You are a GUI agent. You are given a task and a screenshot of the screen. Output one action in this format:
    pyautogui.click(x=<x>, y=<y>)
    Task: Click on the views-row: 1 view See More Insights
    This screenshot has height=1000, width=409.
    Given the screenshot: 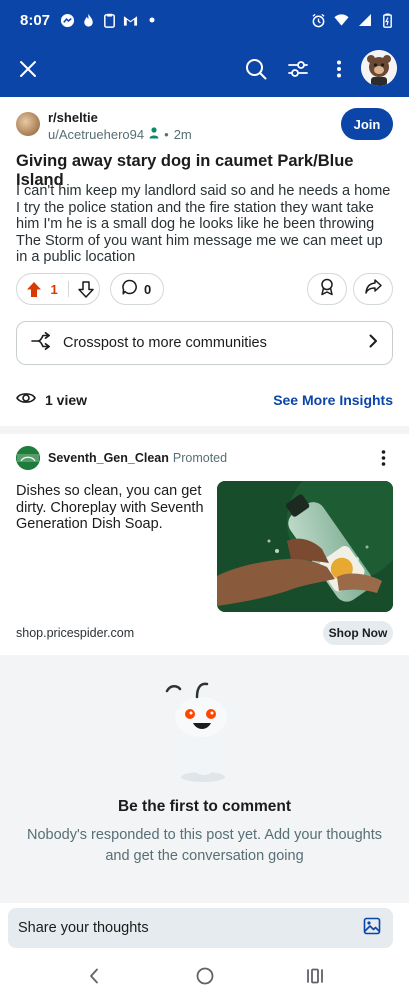 What is the action you would take?
    pyautogui.click(x=204, y=400)
    